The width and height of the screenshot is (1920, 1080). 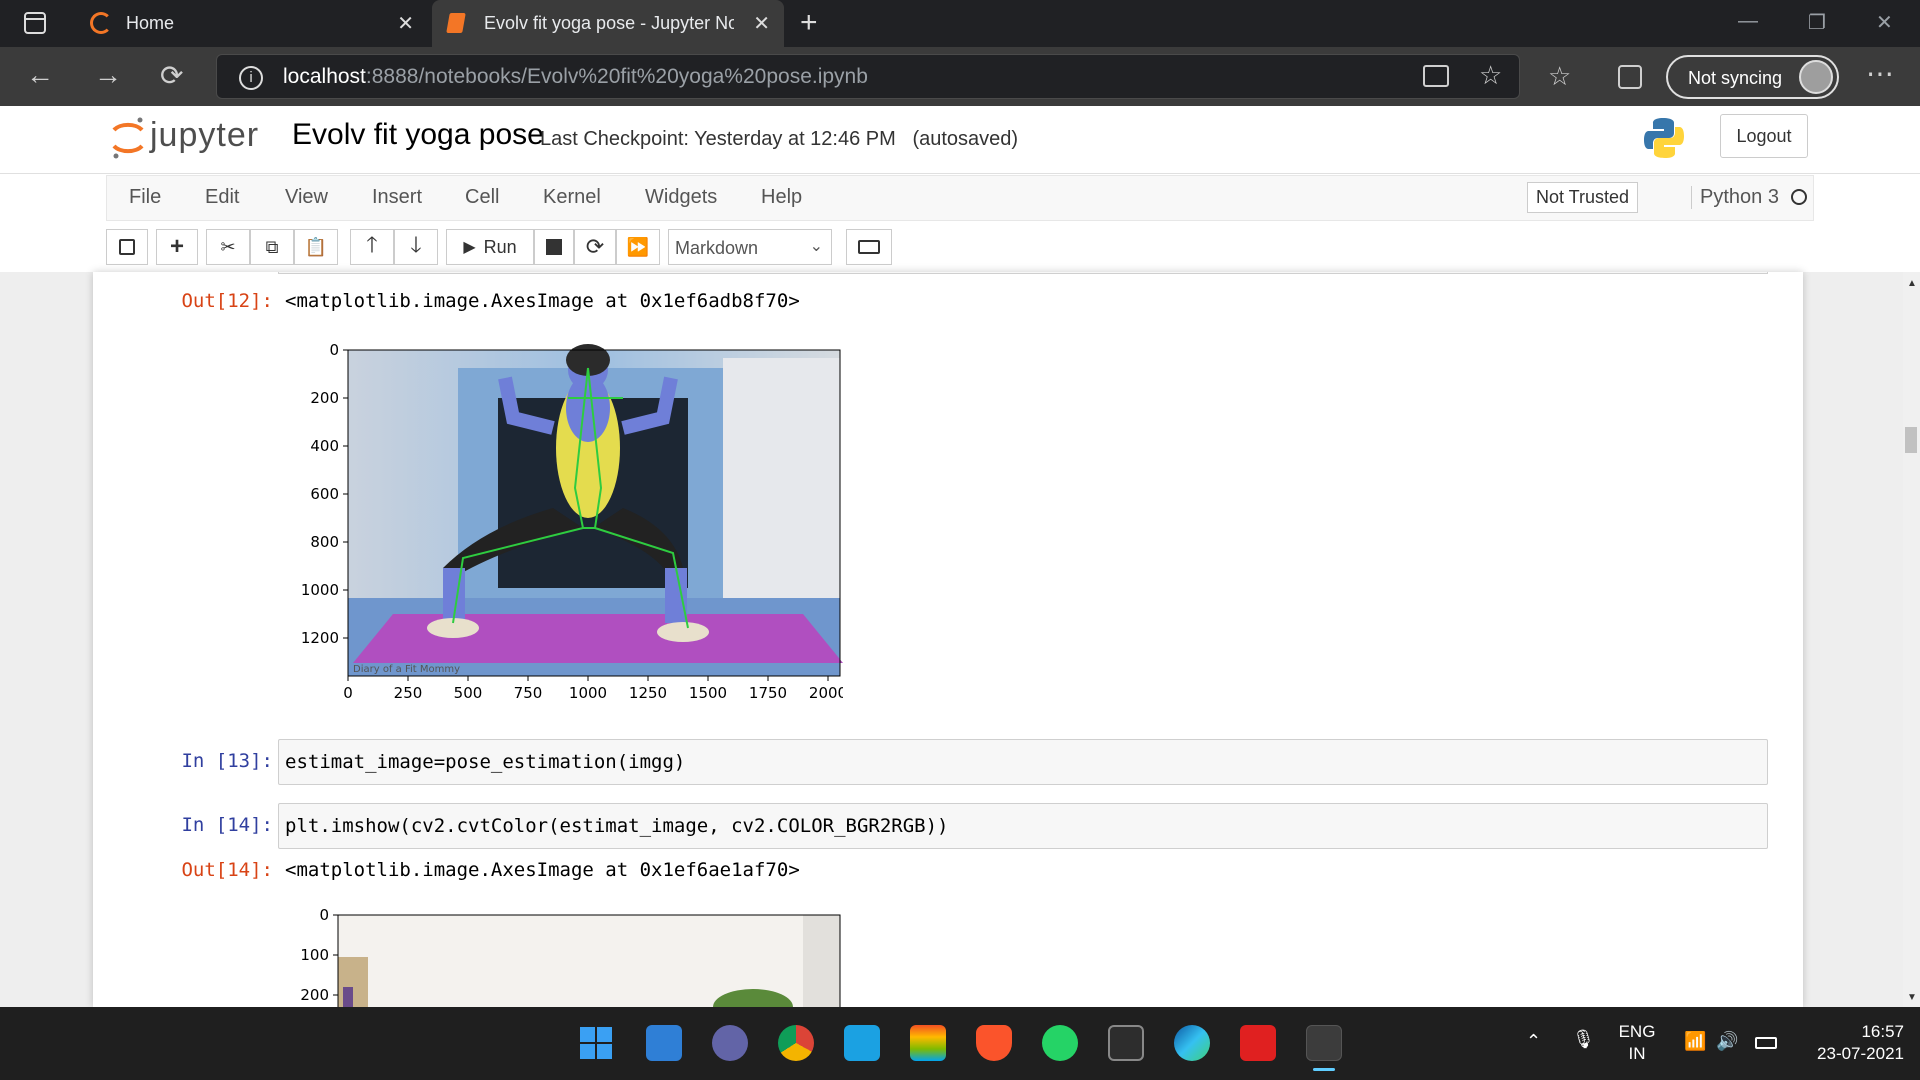 I want to click on restore-icon: ❐, so click(x=1817, y=22).